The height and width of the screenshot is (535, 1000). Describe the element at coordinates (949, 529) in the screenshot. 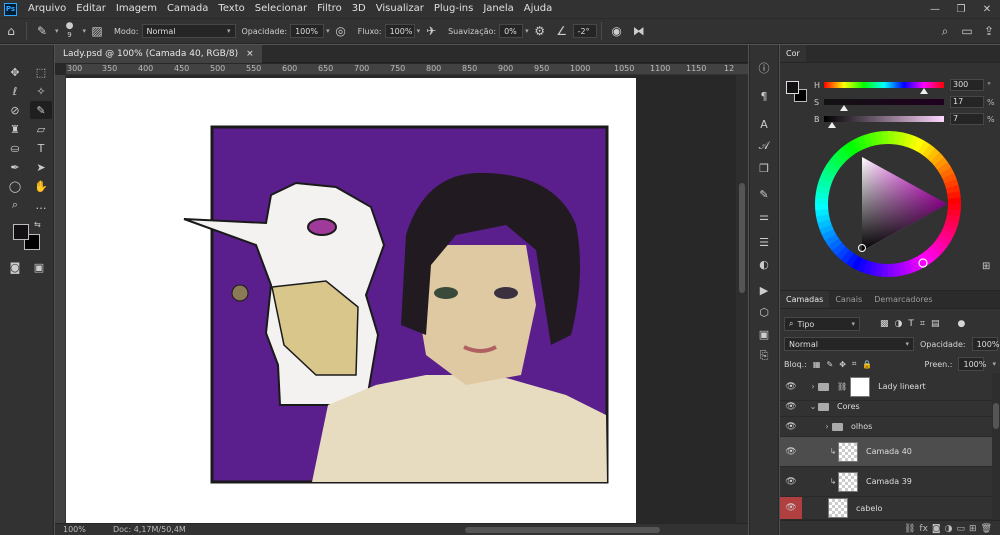

I see `adjustment-layer-icon: ◑` at that location.